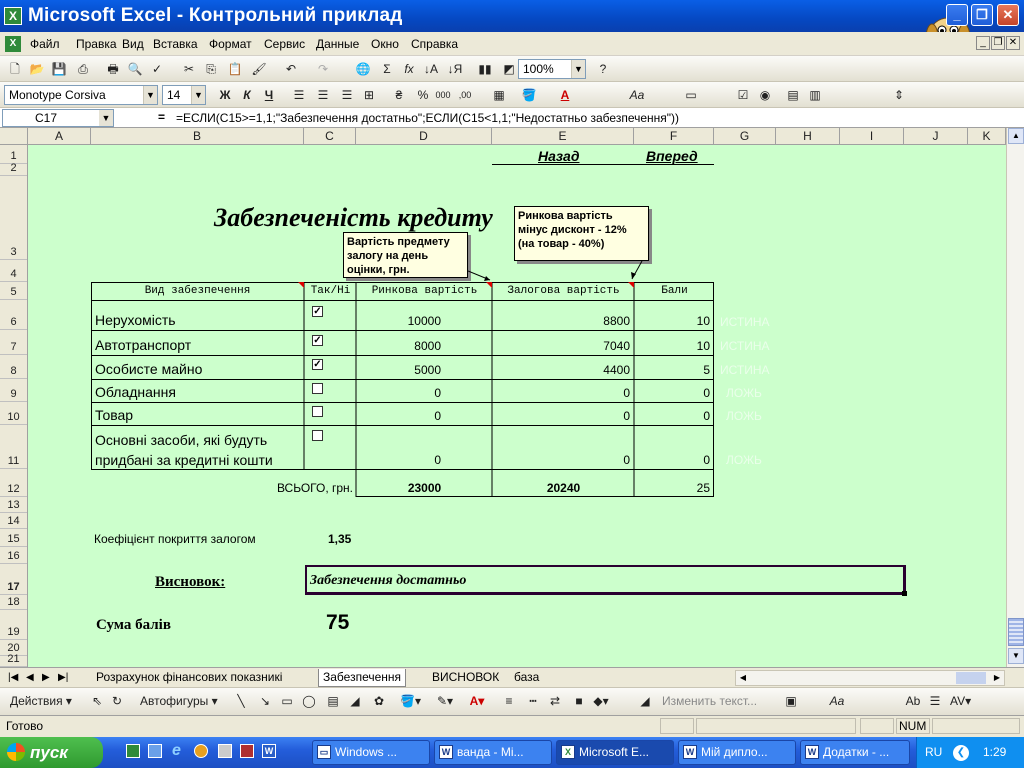  What do you see at coordinates (379, 701) in the screenshot?
I see `clipart-icon: ✿` at bounding box center [379, 701].